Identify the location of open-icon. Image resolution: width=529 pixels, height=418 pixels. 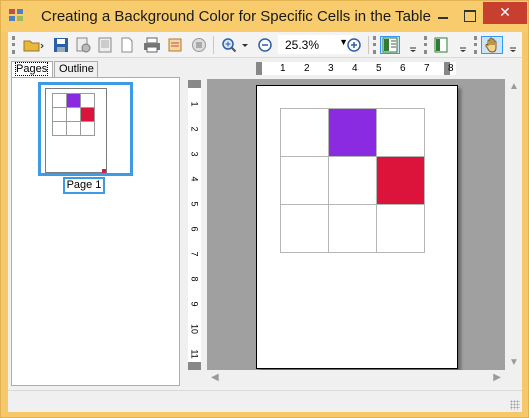
(34, 45).